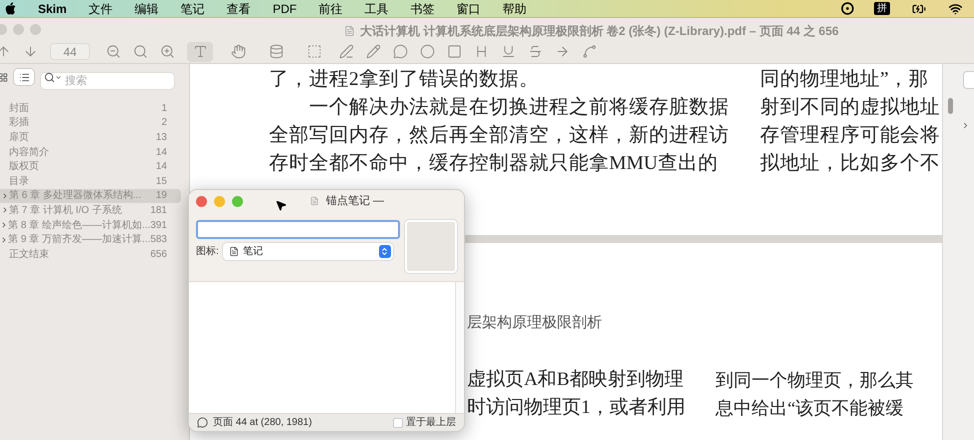  Describe the element at coordinates (850, 164) in the screenshot. I see `page-text-line: 拟地址，比如多个不` at that location.